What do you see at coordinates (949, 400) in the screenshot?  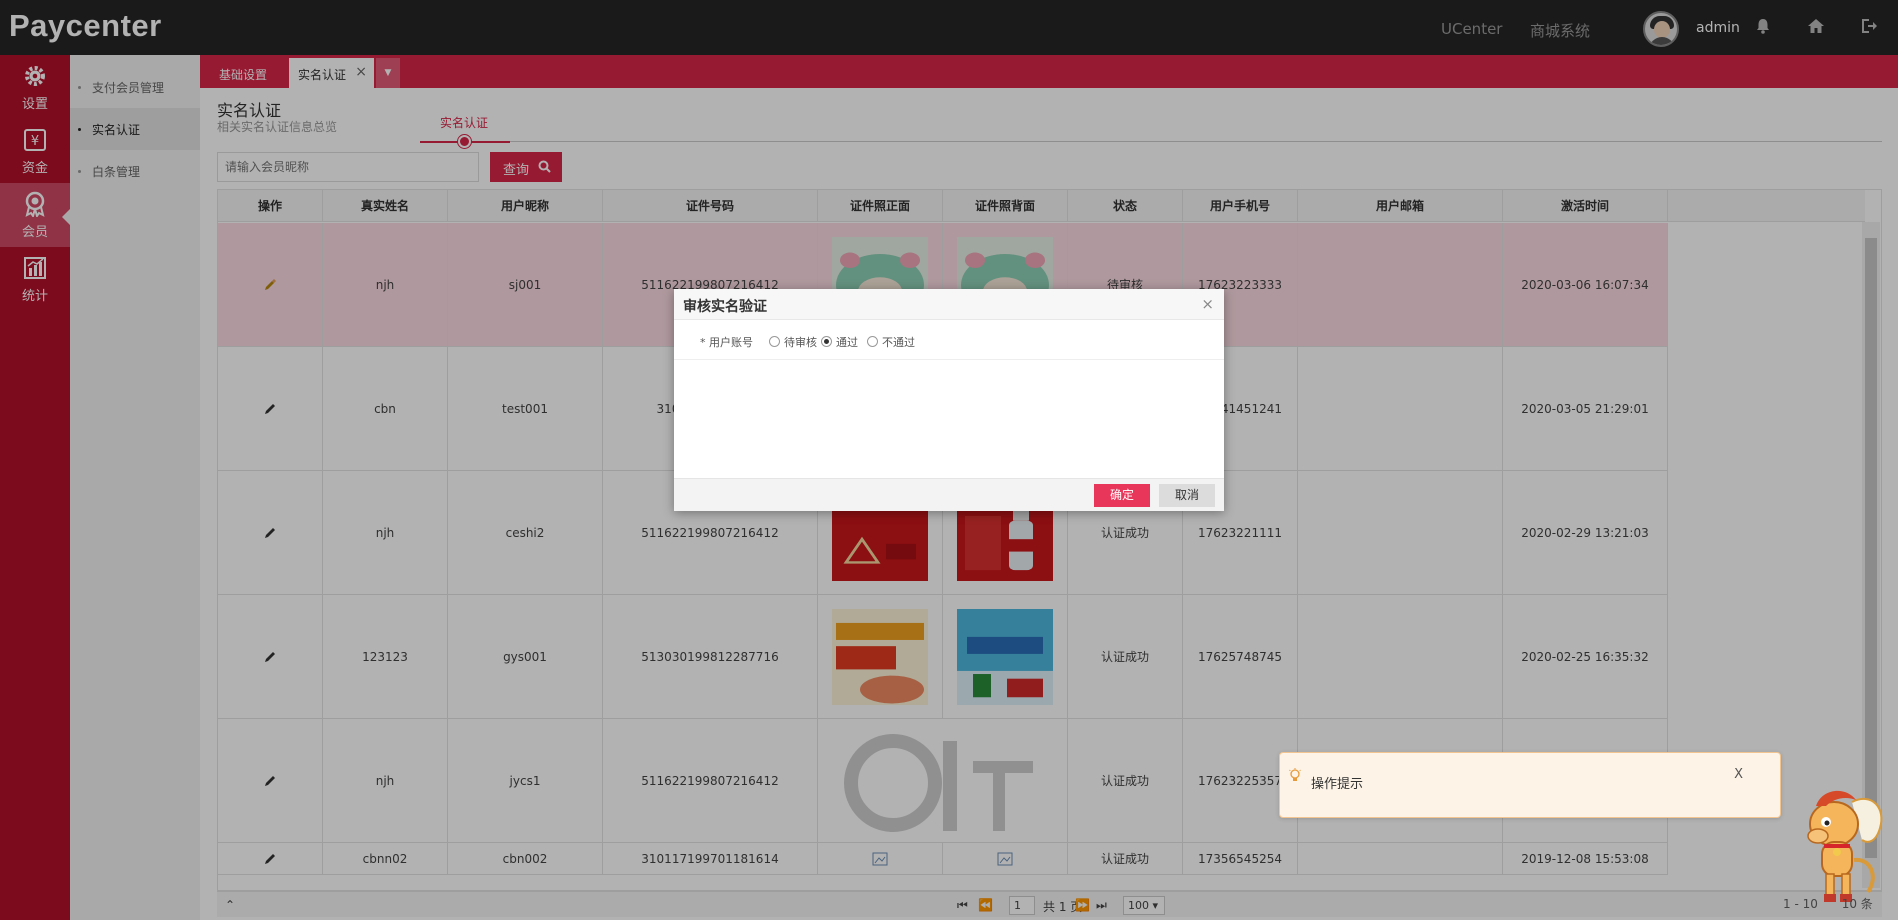 I see `review-dialog: 审核实名验证 × * 用户账号 待审核 通过 不通过 确定 取消` at bounding box center [949, 400].